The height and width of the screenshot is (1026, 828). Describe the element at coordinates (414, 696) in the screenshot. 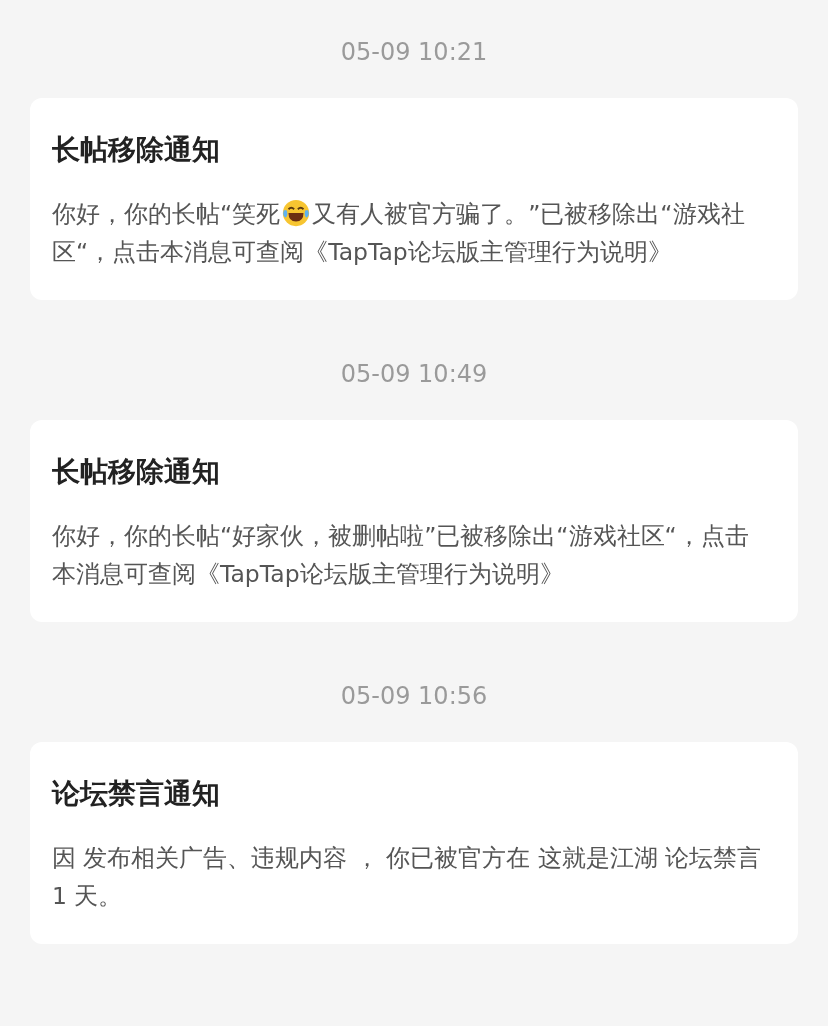

I see `timestamp: 05-09 10:56` at that location.